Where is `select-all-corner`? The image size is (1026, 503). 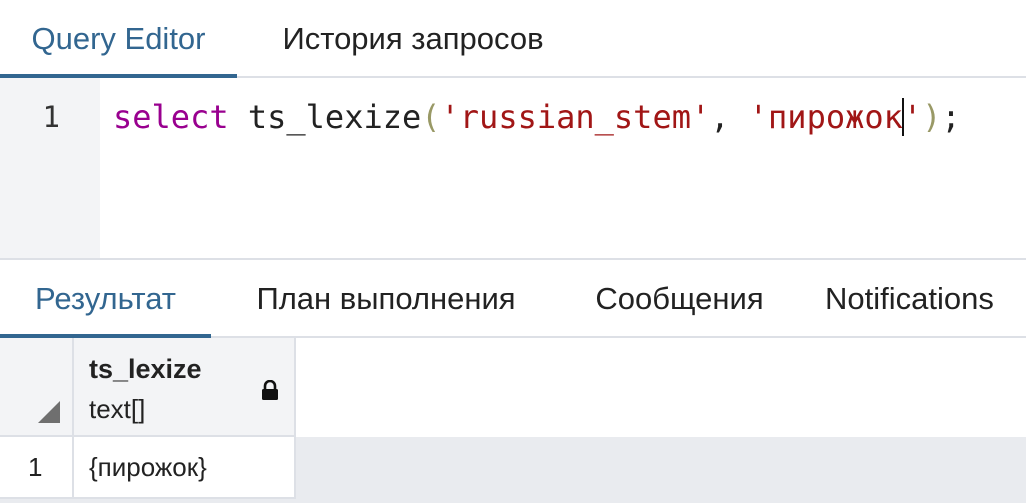 select-all-corner is located at coordinates (37, 387).